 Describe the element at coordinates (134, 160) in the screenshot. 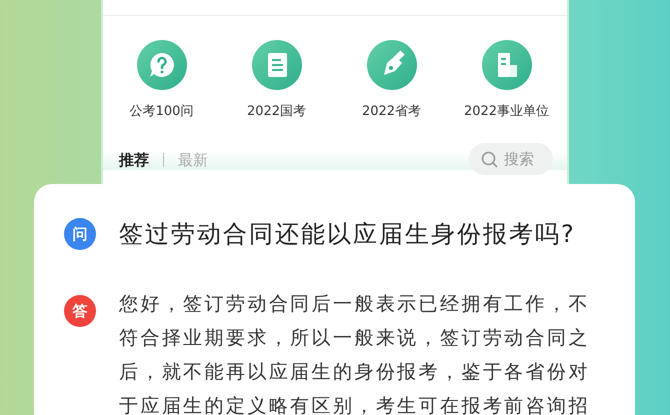

I see `feed-tab: 推荐` at that location.